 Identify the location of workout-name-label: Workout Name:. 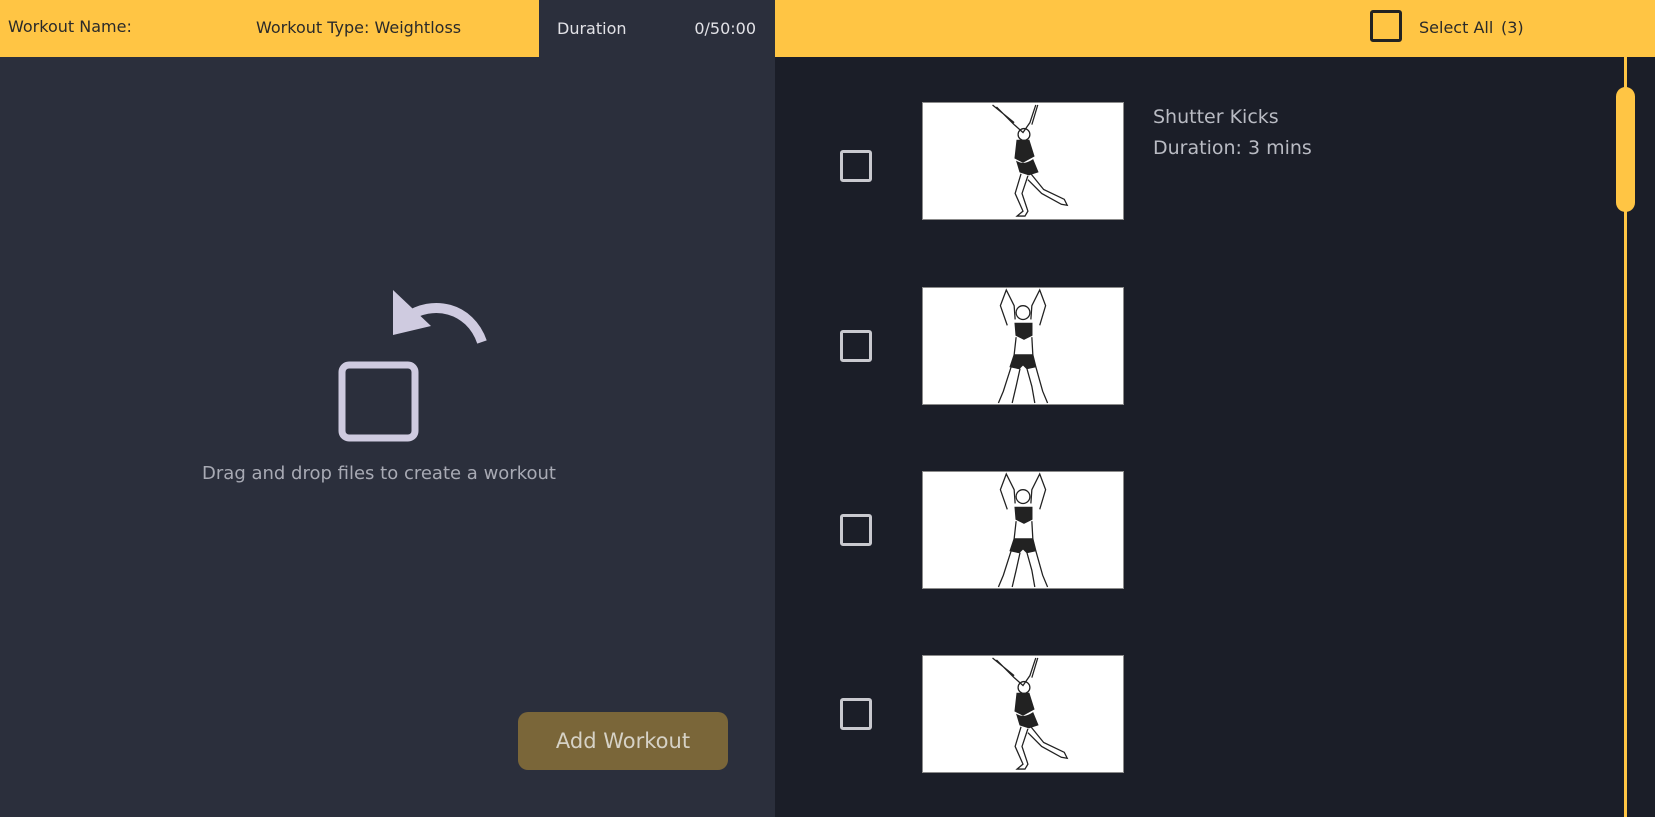
(70, 26).